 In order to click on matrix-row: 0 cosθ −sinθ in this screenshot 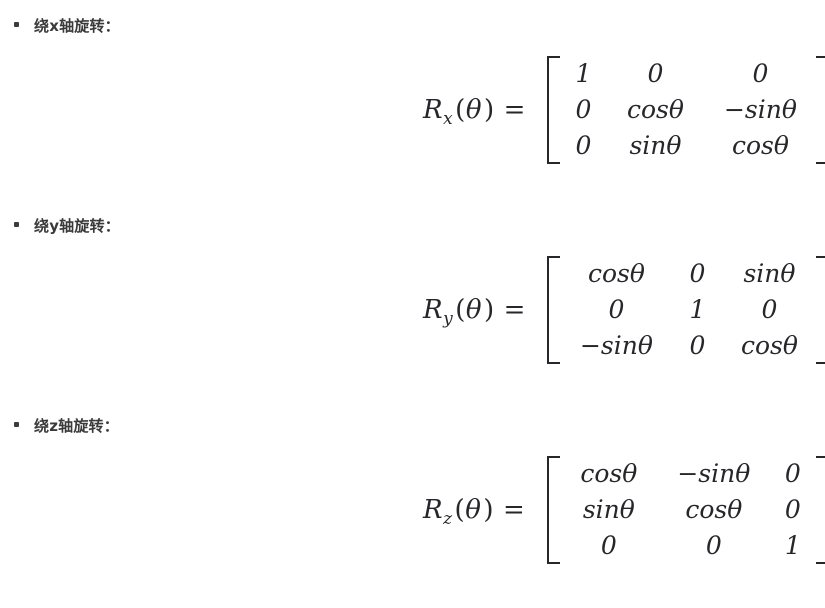, I will do `click(688, 110)`.